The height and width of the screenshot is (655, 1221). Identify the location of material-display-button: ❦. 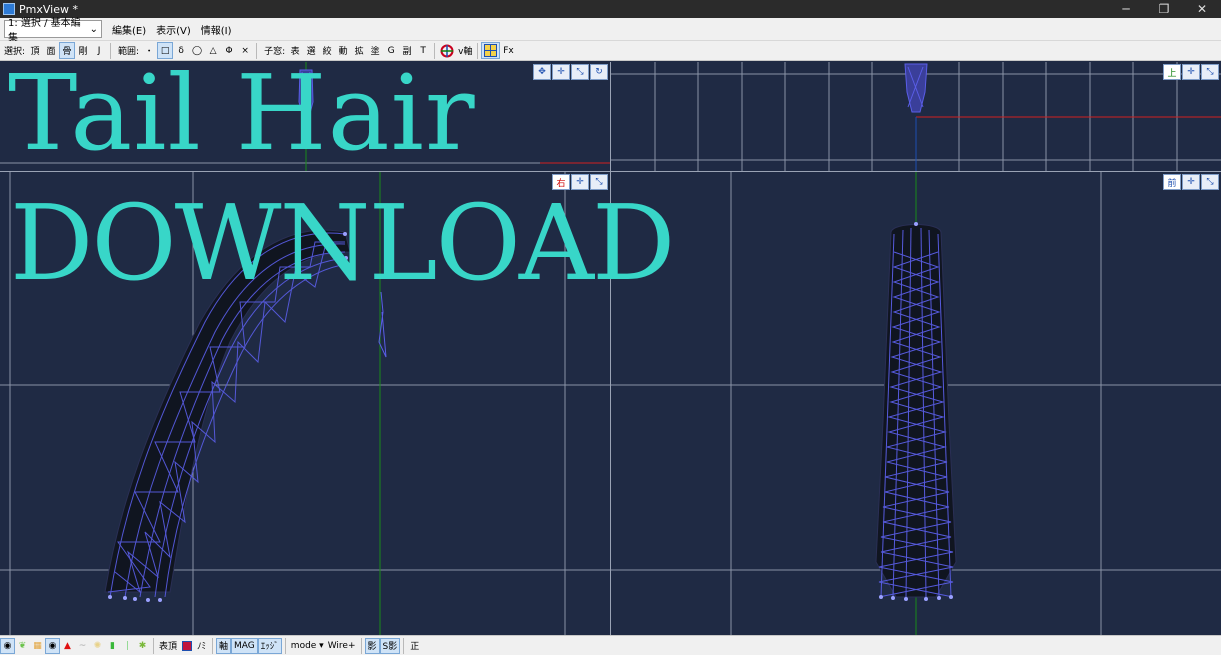
(22, 646).